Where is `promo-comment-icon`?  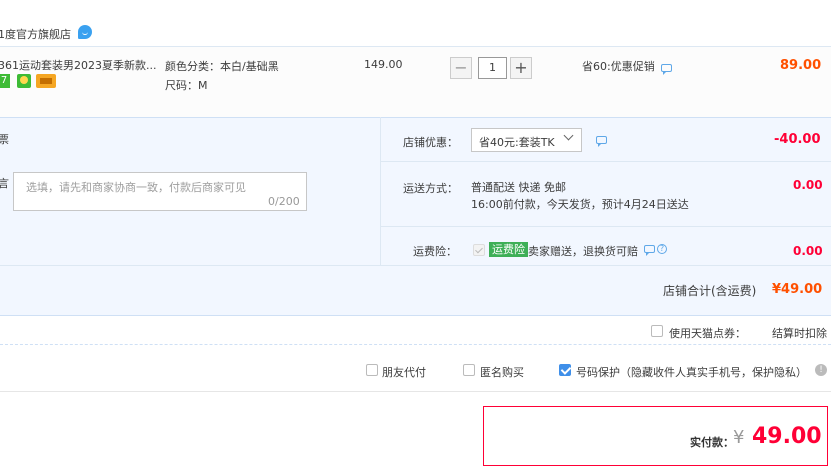
promo-comment-icon is located at coordinates (666, 69).